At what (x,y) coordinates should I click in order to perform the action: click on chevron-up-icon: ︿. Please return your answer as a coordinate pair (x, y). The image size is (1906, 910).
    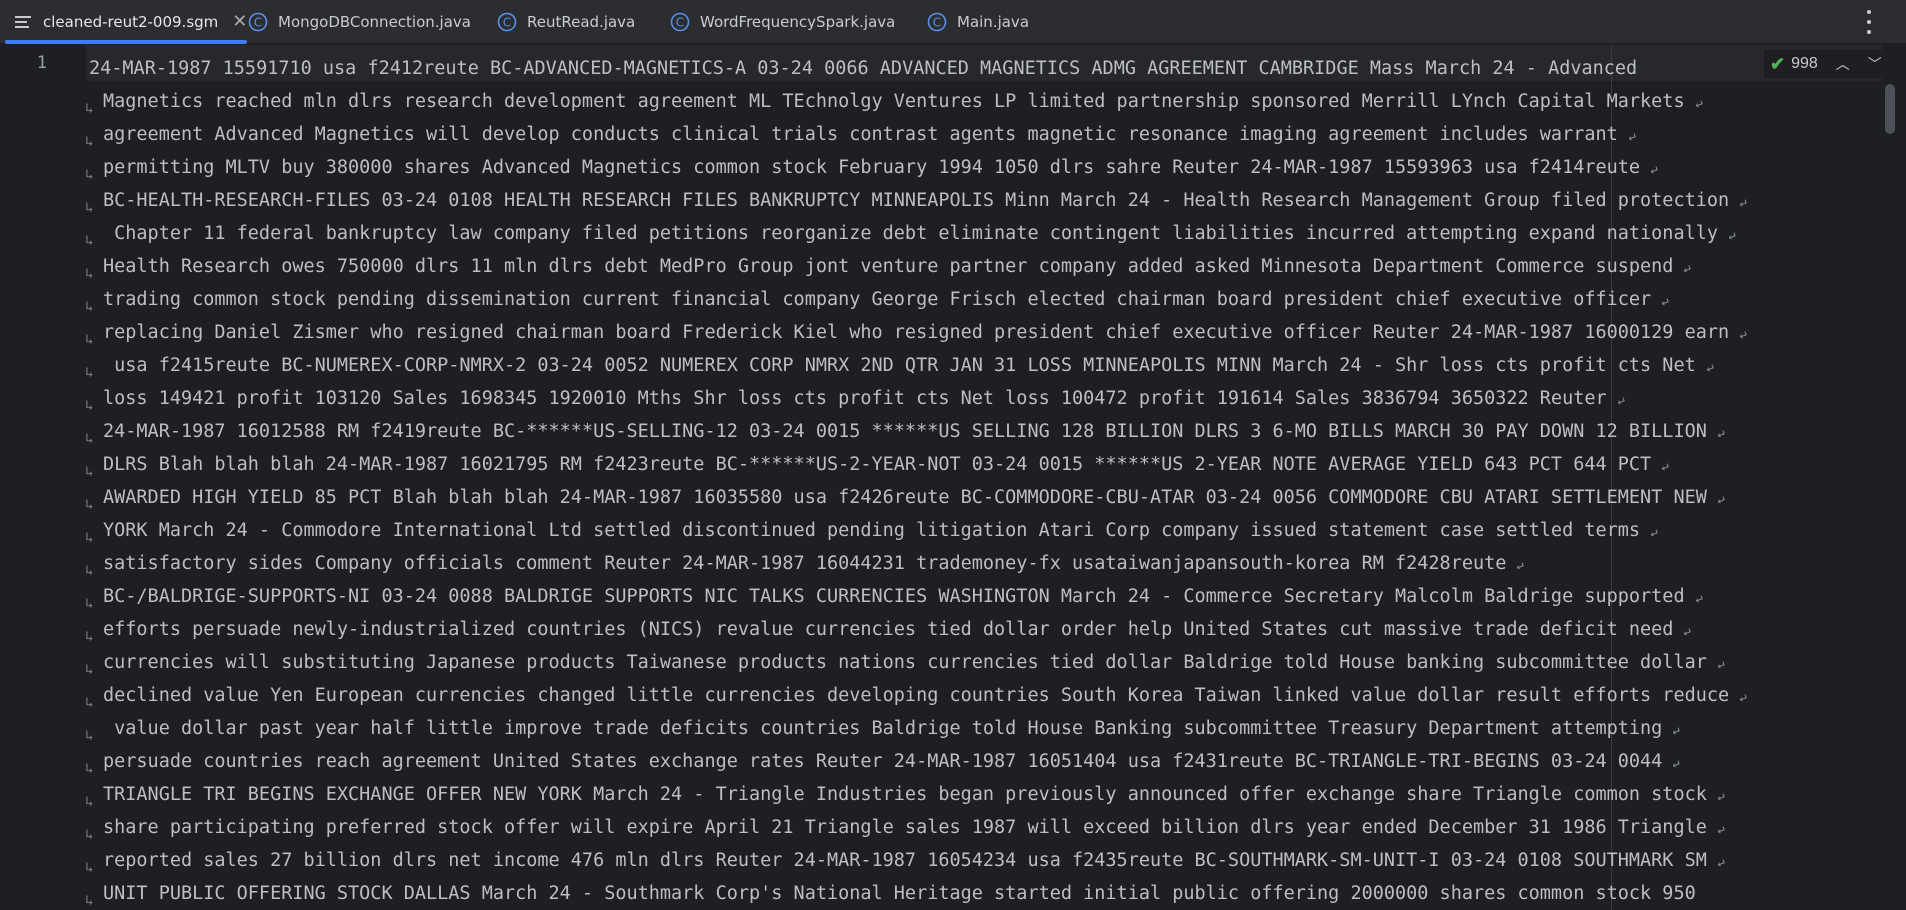
    Looking at the image, I should click on (1843, 64).